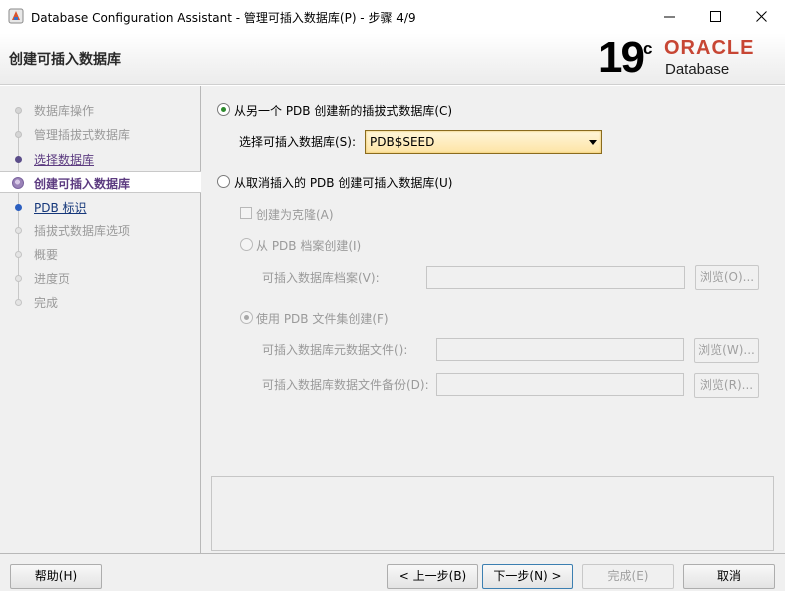 This screenshot has width=785, height=591. I want to click on datafile-backup-label: 可插入数据库数据文件备份(D):, so click(345, 385).